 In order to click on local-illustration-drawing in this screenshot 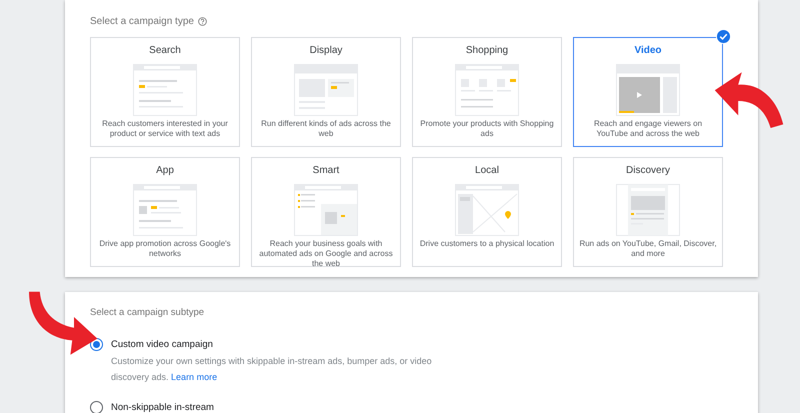, I will do `click(487, 210)`.